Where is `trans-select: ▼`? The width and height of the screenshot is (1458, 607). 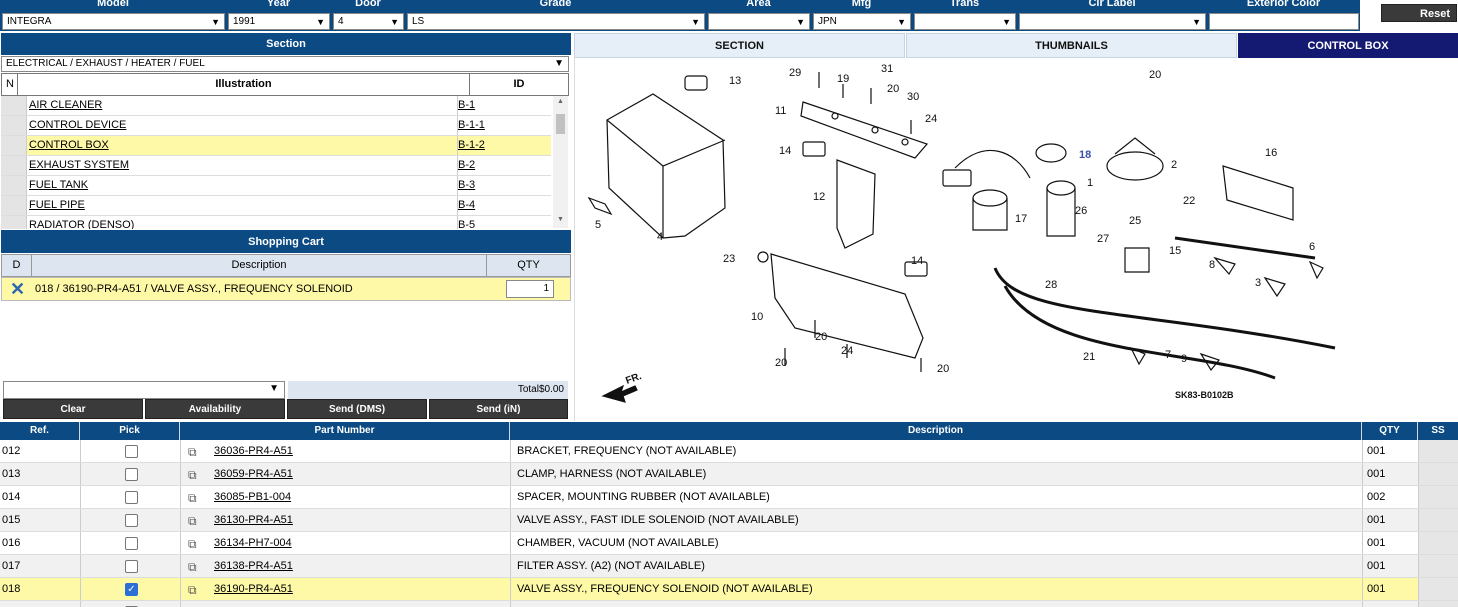
trans-select: ▼ is located at coordinates (965, 21).